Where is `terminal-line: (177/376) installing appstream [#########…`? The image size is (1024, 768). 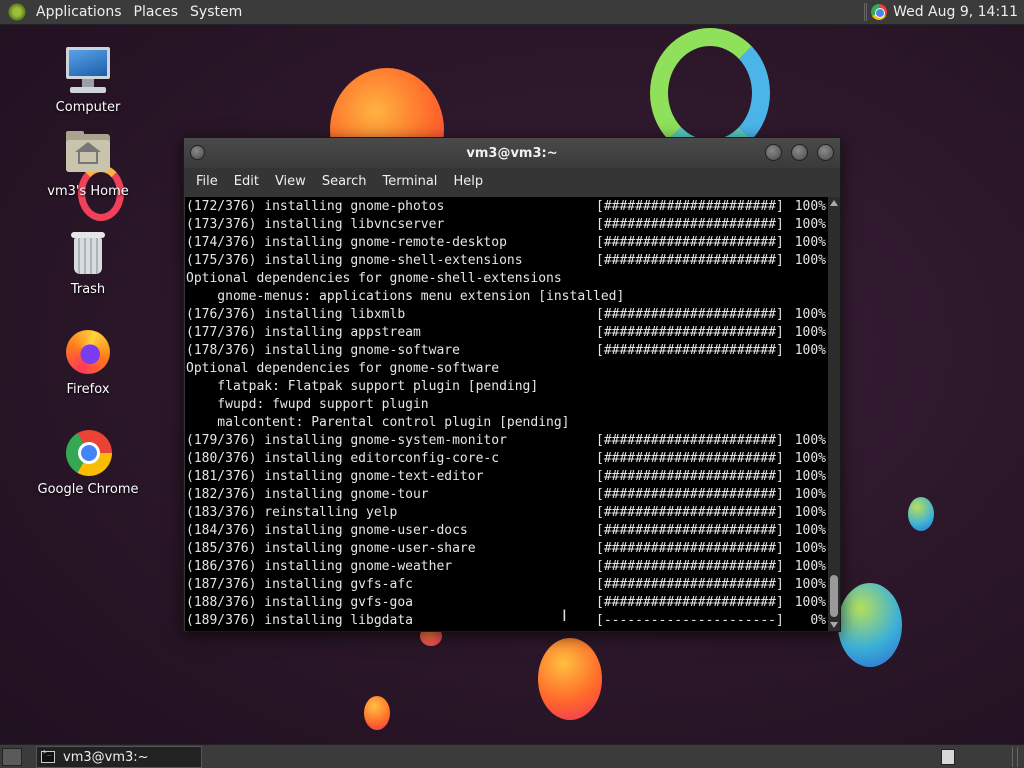 terminal-line: (177/376) installing appstream [#########… is located at coordinates (507, 333).